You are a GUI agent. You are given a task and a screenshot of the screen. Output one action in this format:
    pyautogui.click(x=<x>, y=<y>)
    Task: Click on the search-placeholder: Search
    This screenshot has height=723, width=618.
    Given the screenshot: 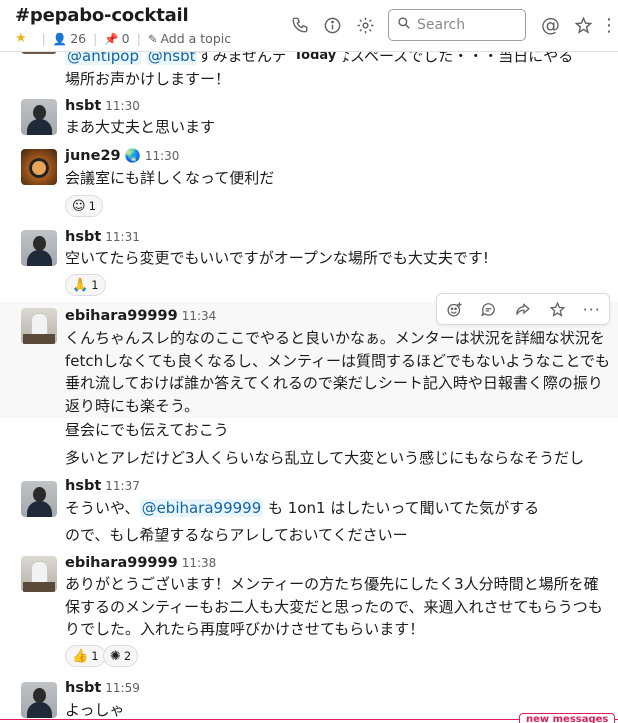 What is the action you would take?
    pyautogui.click(x=441, y=25)
    